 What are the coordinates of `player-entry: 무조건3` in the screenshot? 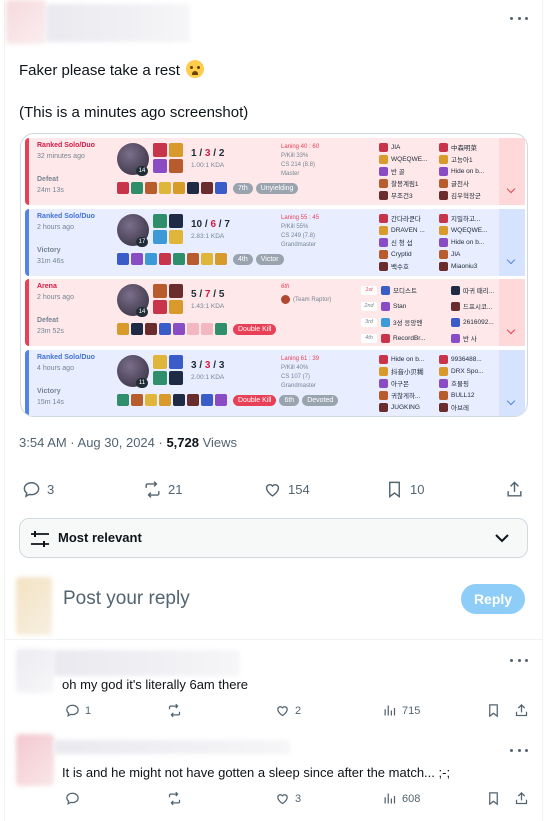 It's located at (410, 195).